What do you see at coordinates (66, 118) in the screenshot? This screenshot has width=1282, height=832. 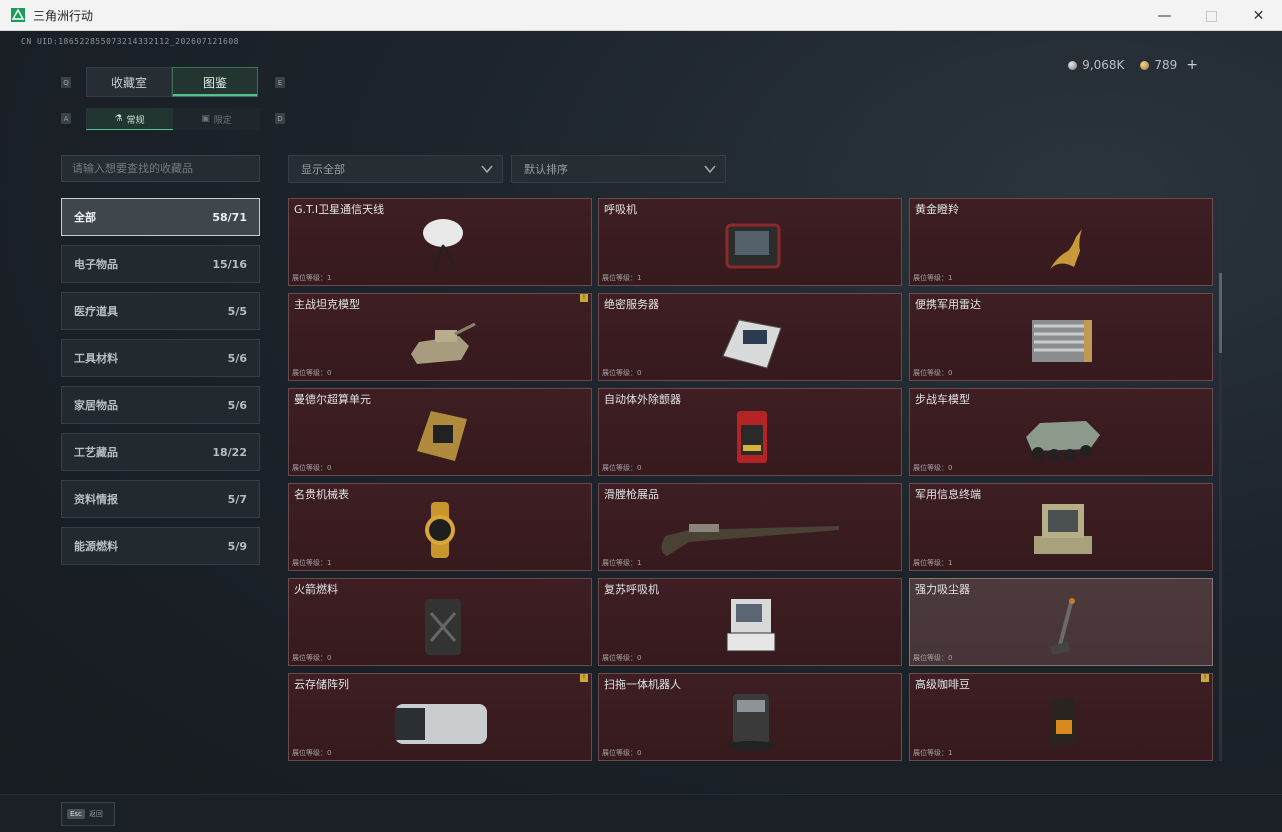 I see `keyhint-a: A` at bounding box center [66, 118].